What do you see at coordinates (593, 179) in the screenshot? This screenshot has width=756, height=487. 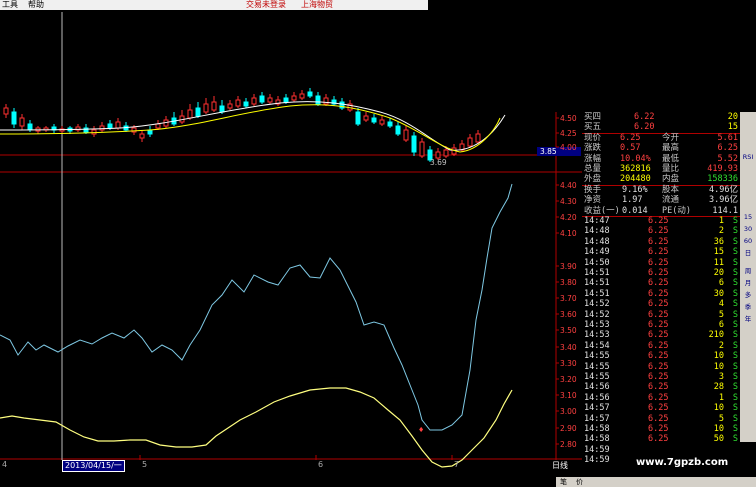 I see `stat-label: 外盘` at bounding box center [593, 179].